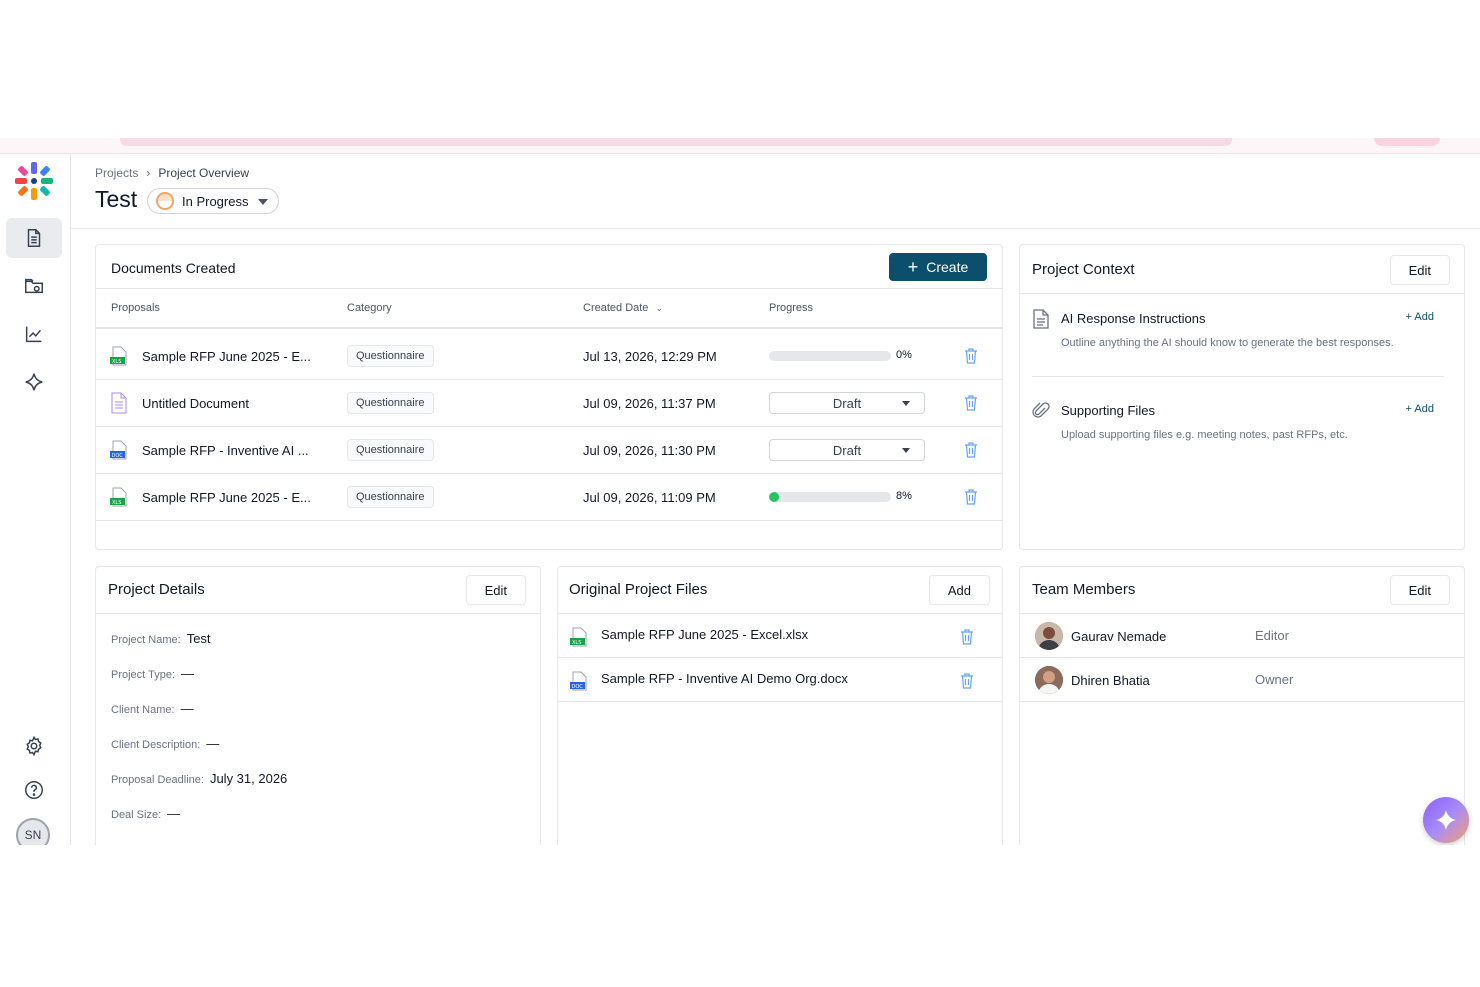 This screenshot has width=1480, height=987. Describe the element at coordinates (248, 778) in the screenshot. I see `detail-value: July 31, 2026` at that location.